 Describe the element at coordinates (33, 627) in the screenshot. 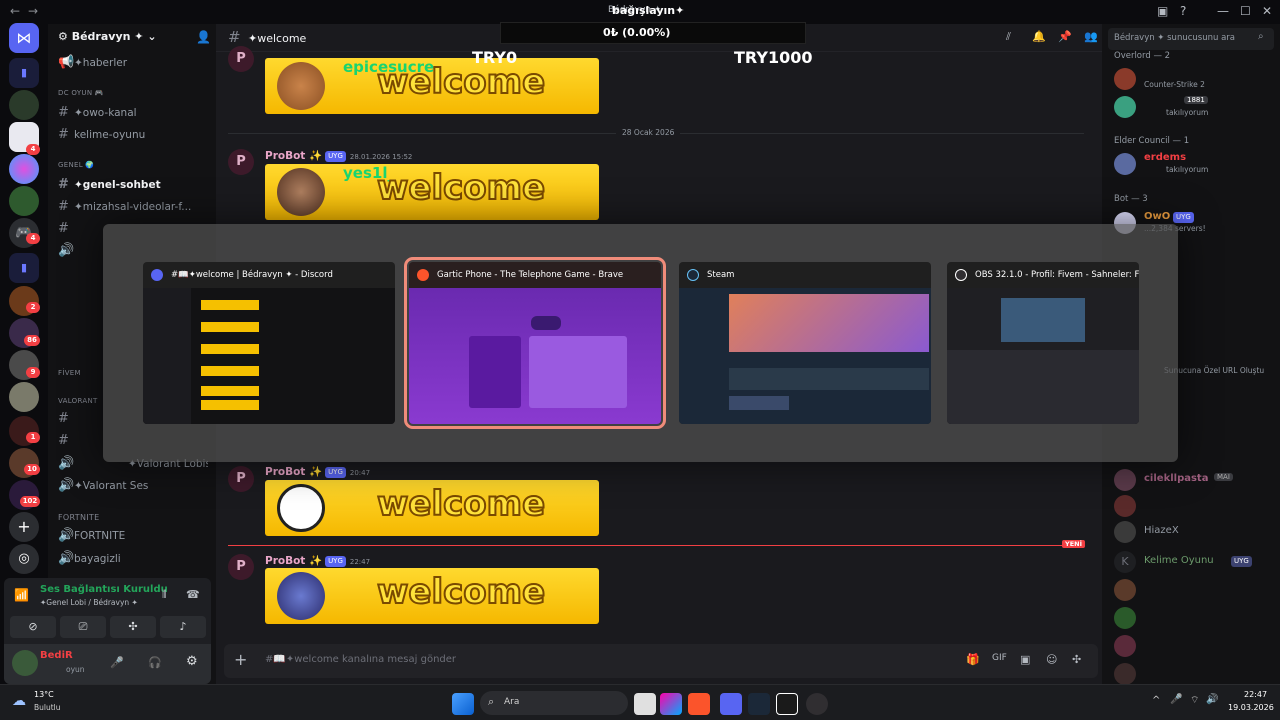

I see `camera-button: ⊘` at that location.